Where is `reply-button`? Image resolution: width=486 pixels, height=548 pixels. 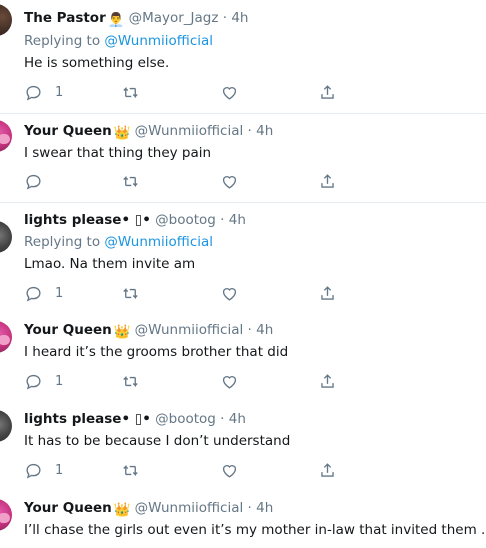 reply-button is located at coordinates (39, 181).